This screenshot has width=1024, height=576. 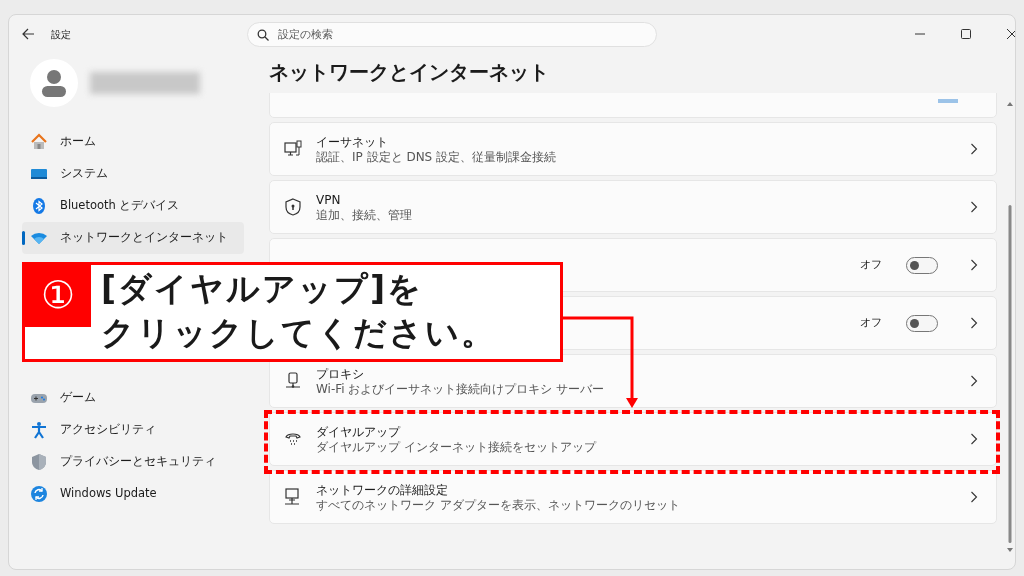 What do you see at coordinates (633, 439) in the screenshot?
I see `setting-card: ダイヤルアップ ダイヤルアップ インターネット接続をセットアップ` at bounding box center [633, 439].